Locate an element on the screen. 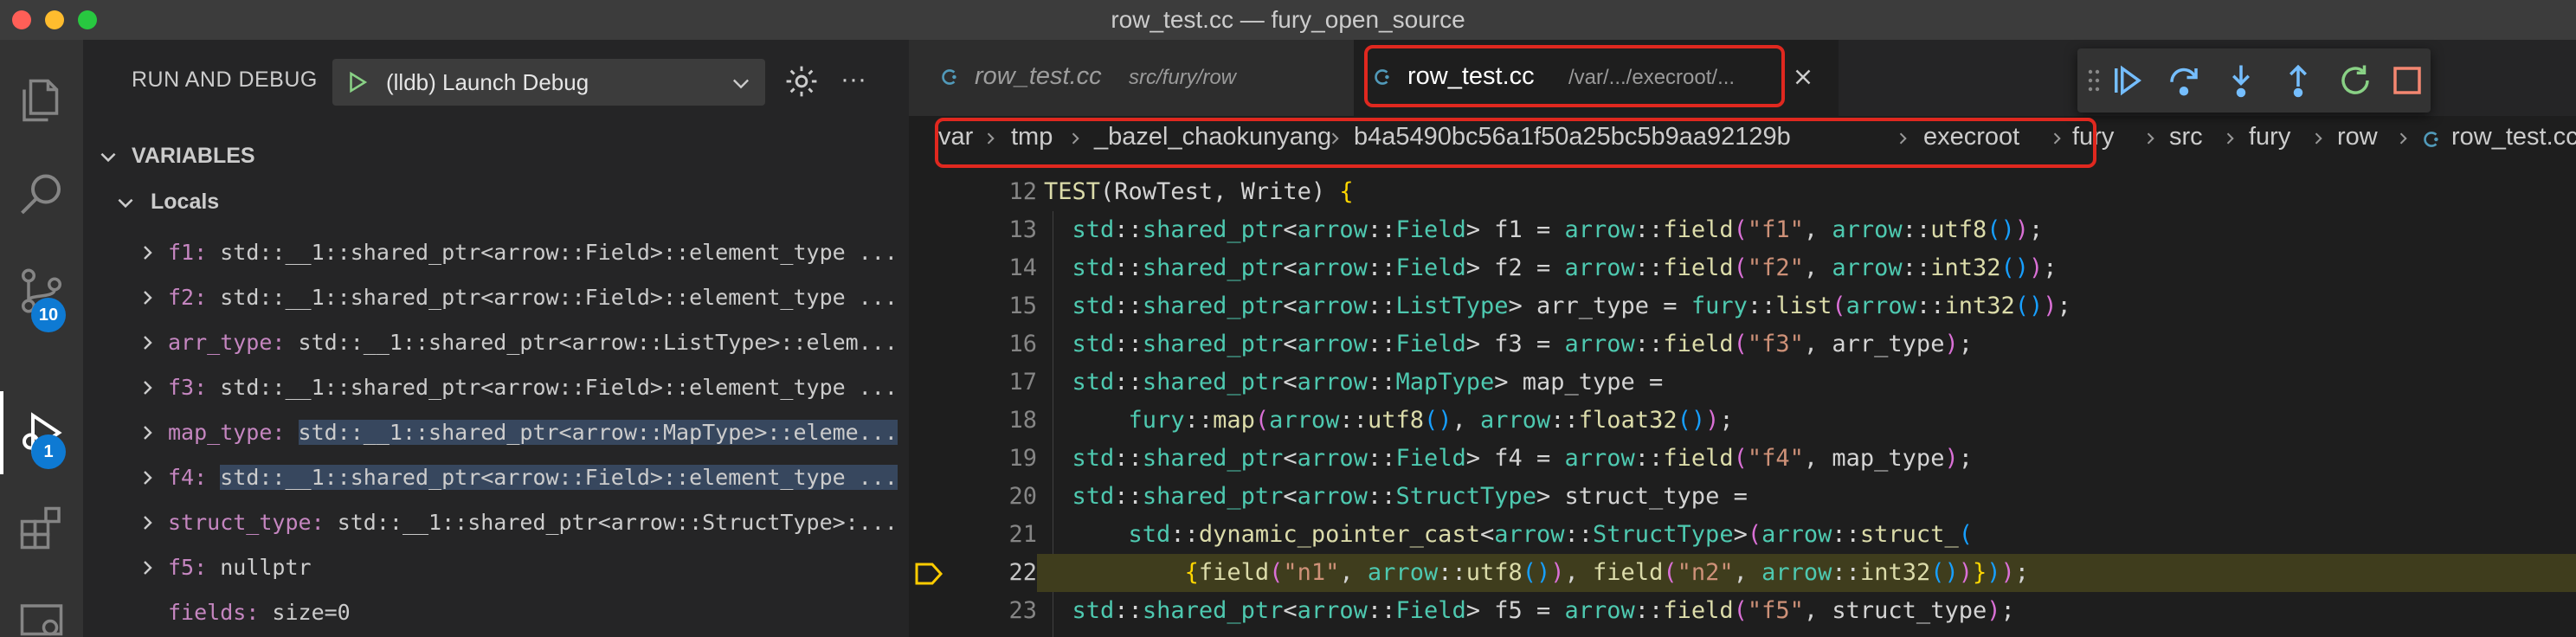 The image size is (2576, 637). activity-bar: 10 1 is located at coordinates (41, 338).